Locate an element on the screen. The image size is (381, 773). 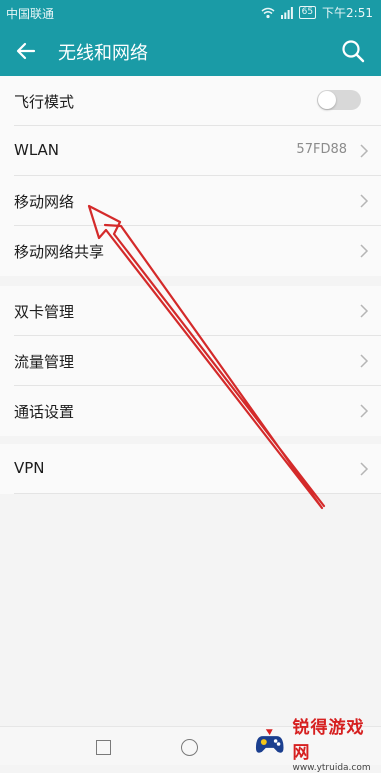
data-usage-row: 流量管理 is located at coordinates (190, 361).